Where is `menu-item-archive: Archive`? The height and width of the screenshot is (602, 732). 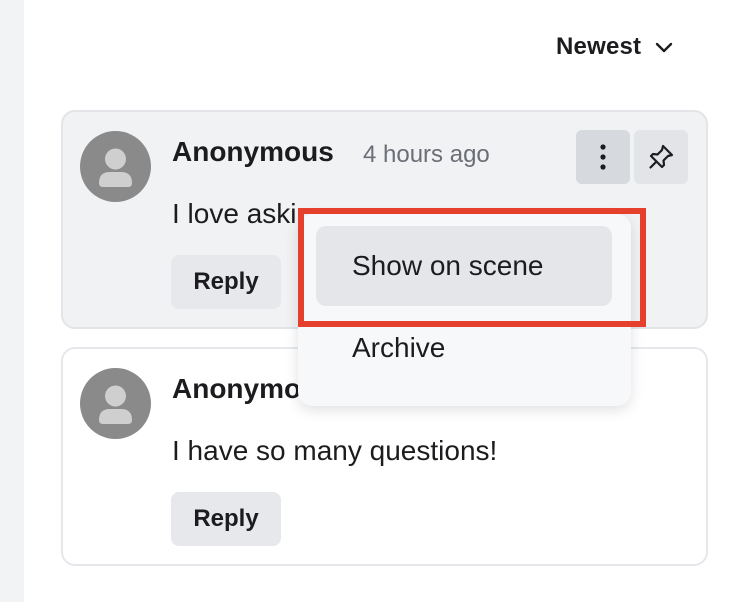 menu-item-archive: Archive is located at coordinates (464, 348).